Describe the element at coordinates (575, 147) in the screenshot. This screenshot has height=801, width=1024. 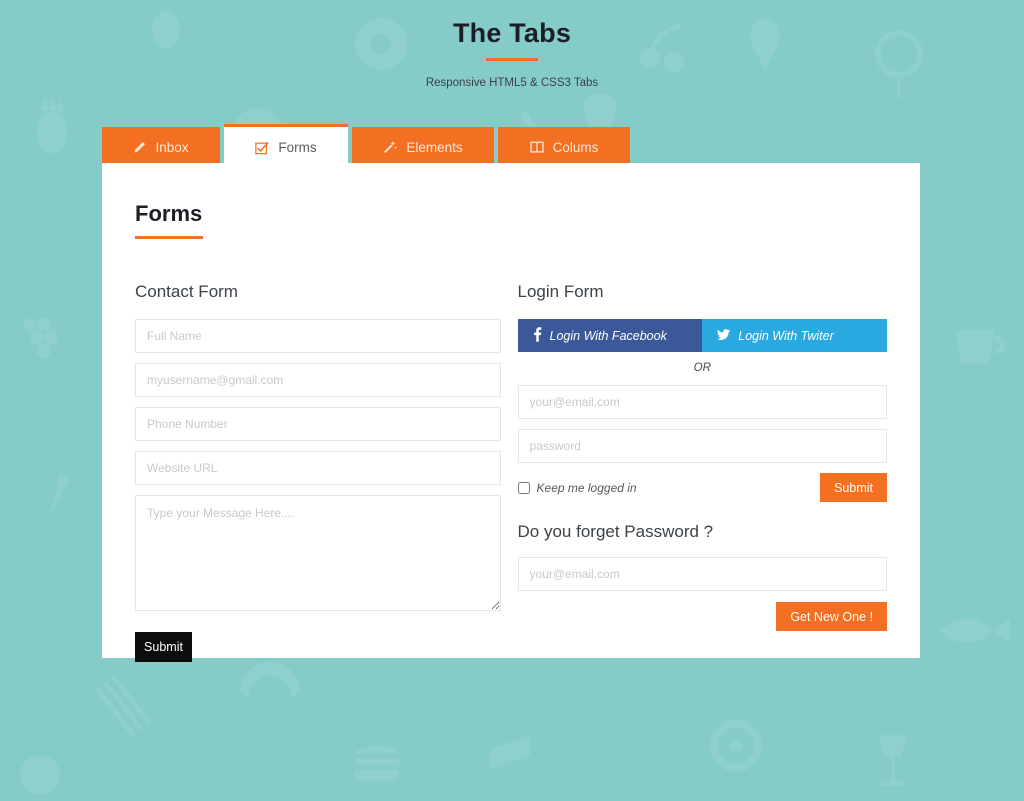
I see `tab-colums-label: Colums` at that location.